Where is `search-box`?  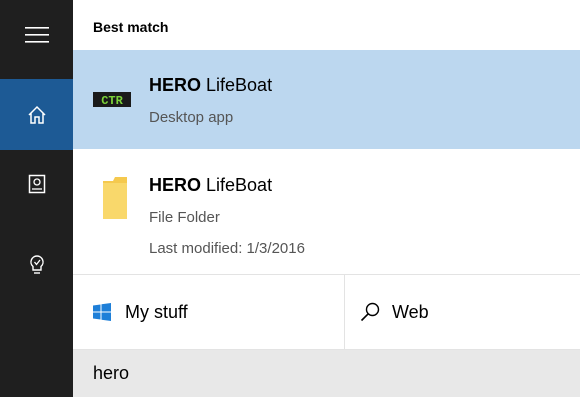
search-box is located at coordinates (326, 373).